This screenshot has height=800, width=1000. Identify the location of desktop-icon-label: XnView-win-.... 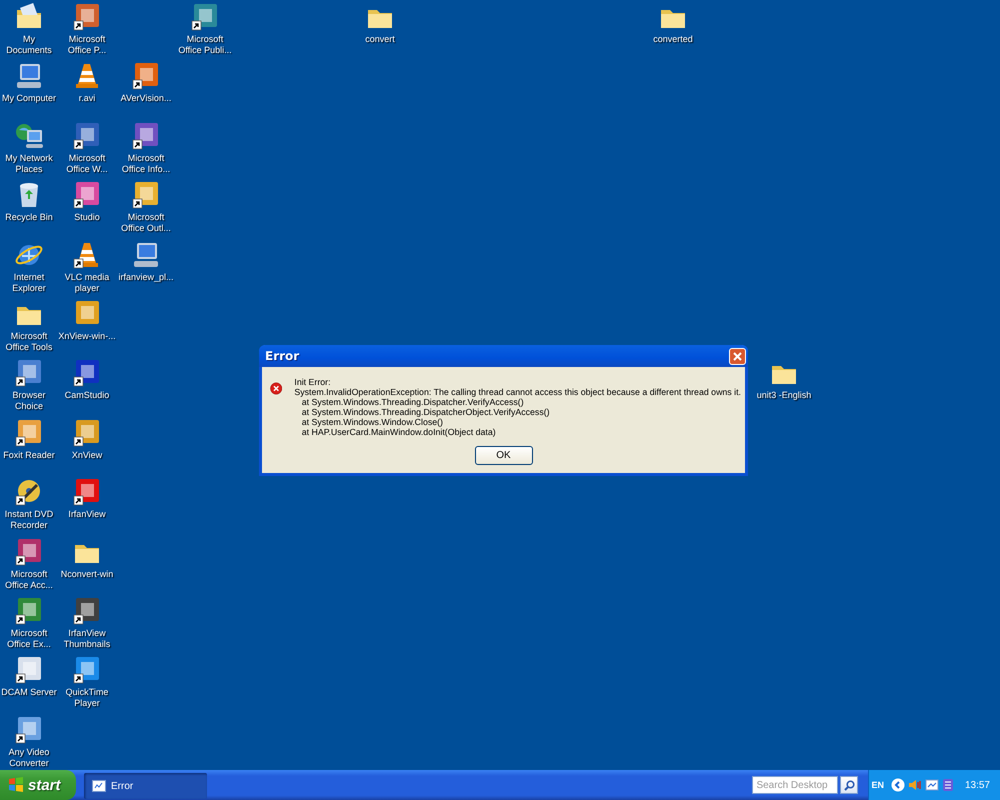
(87, 336).